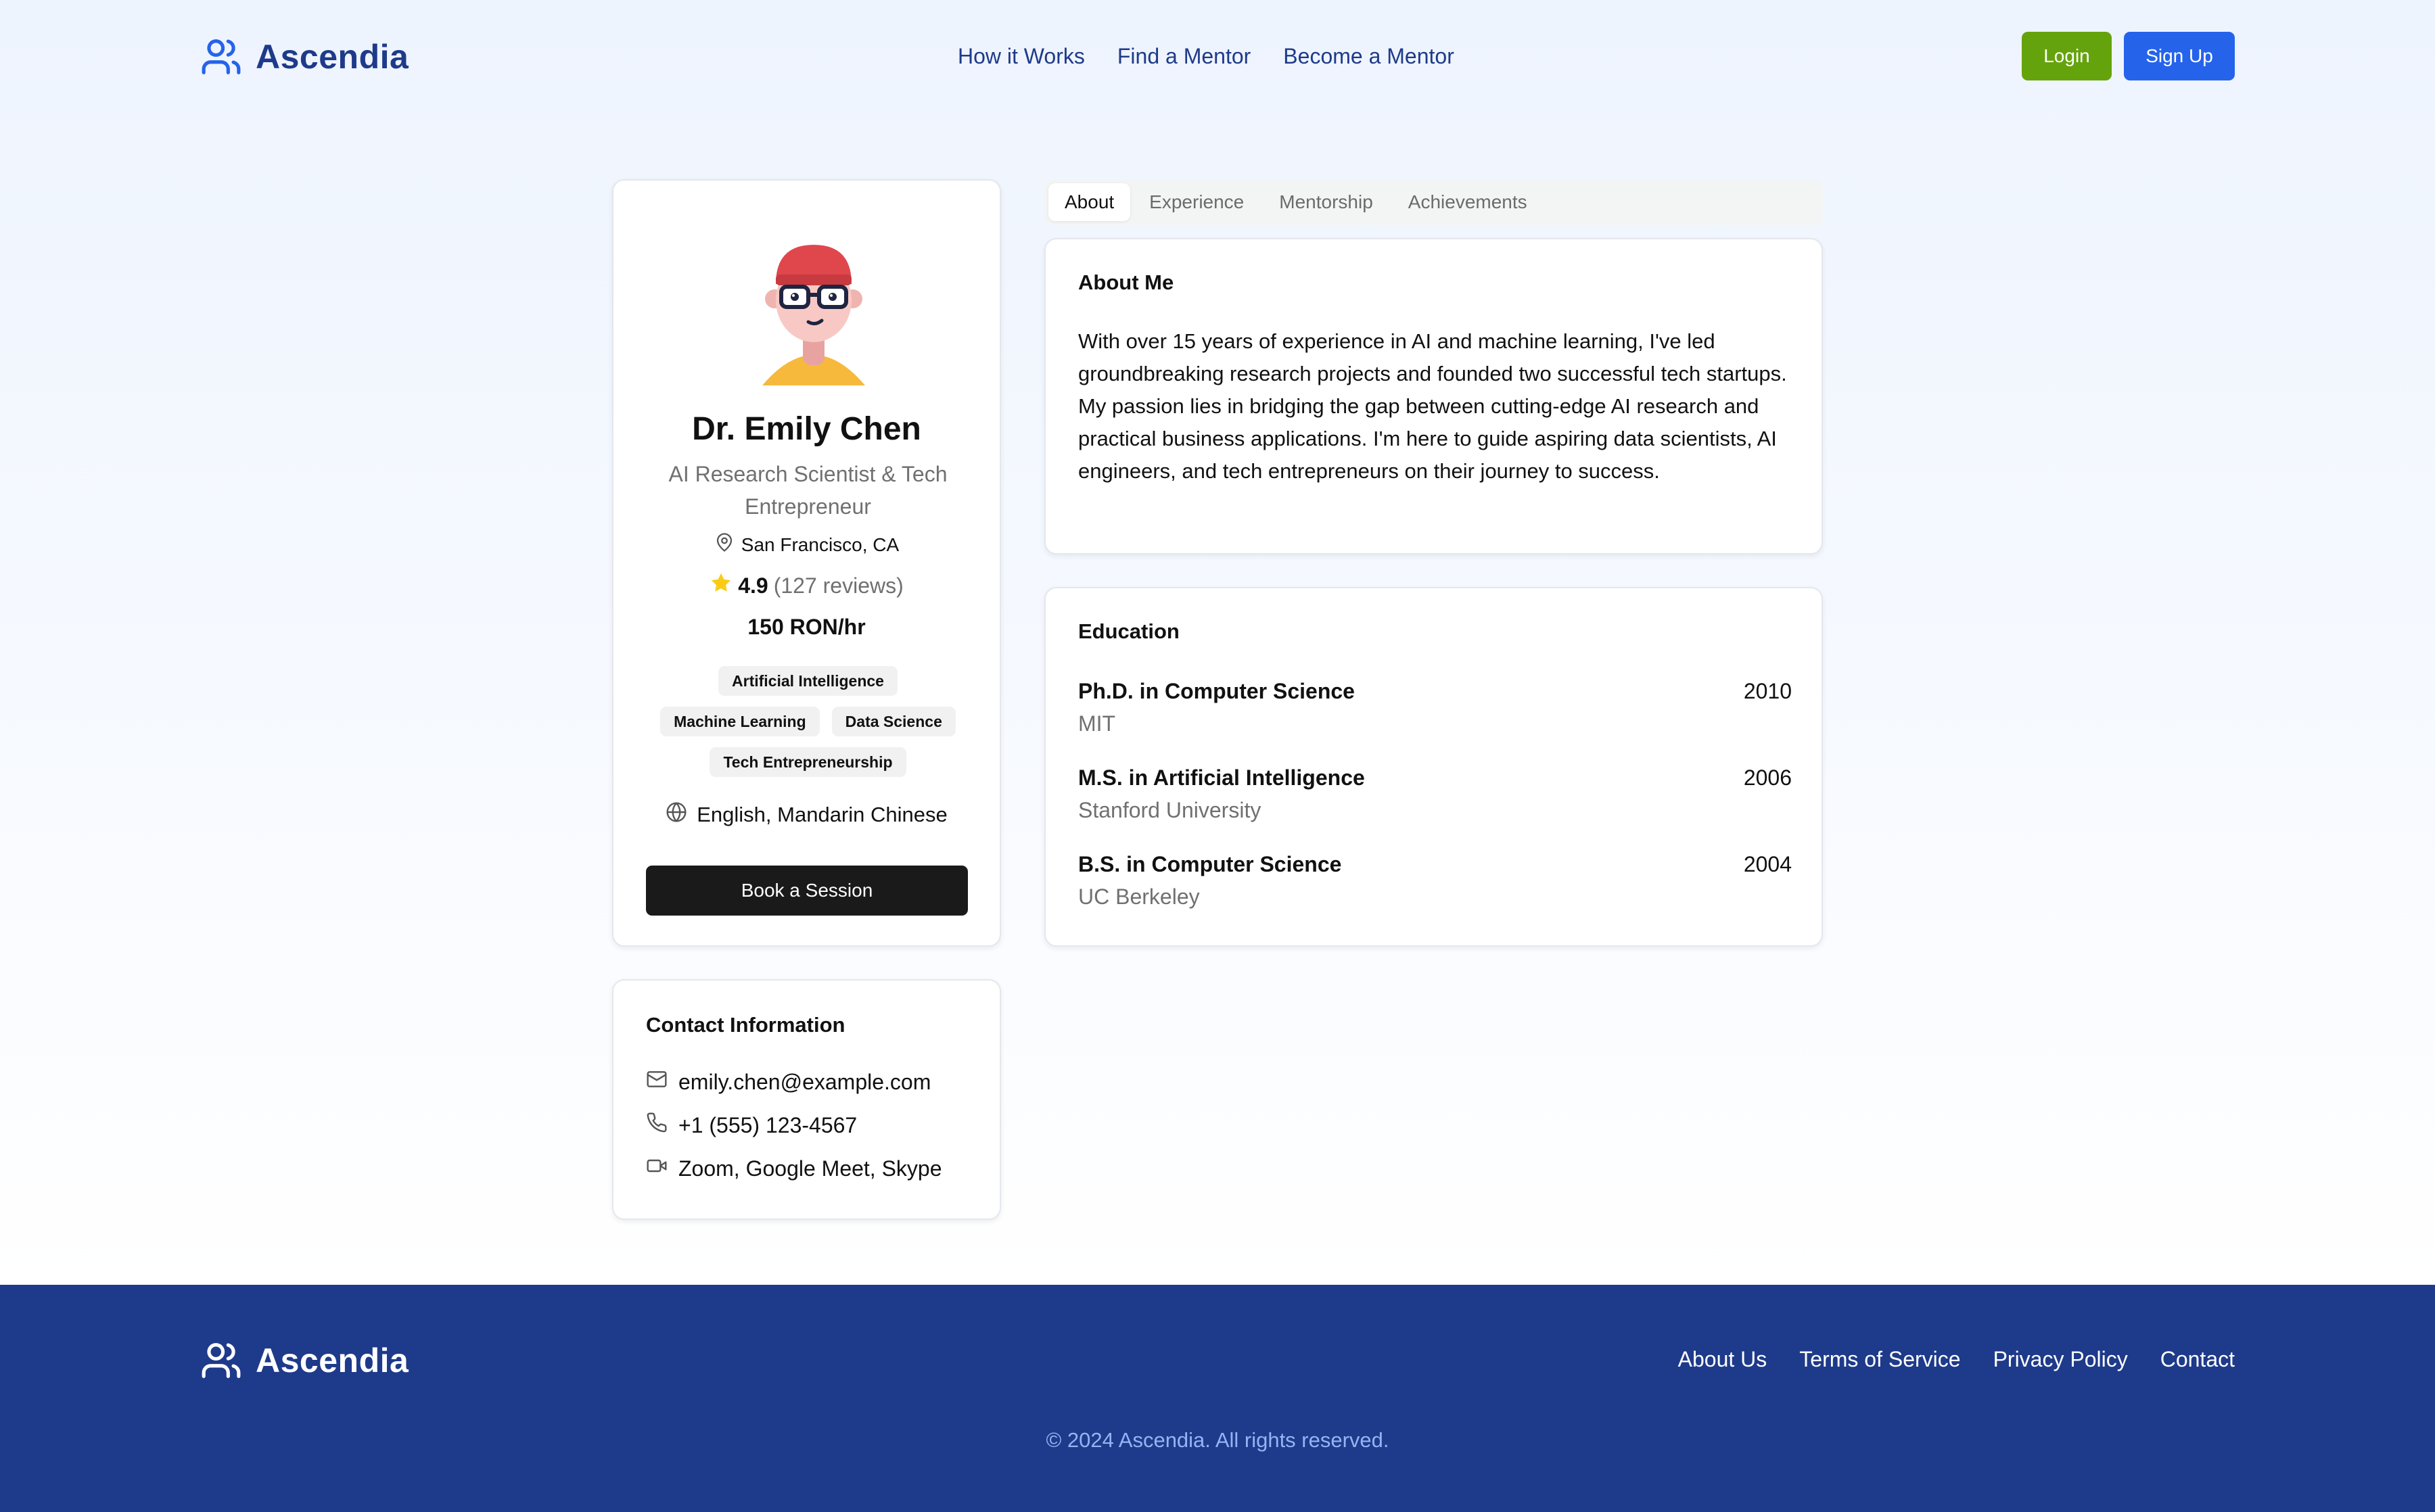 This screenshot has width=2435, height=1512. What do you see at coordinates (1435, 711) in the screenshot?
I see `education-item: Ph.D. in Computer Science MIT 2010` at bounding box center [1435, 711].